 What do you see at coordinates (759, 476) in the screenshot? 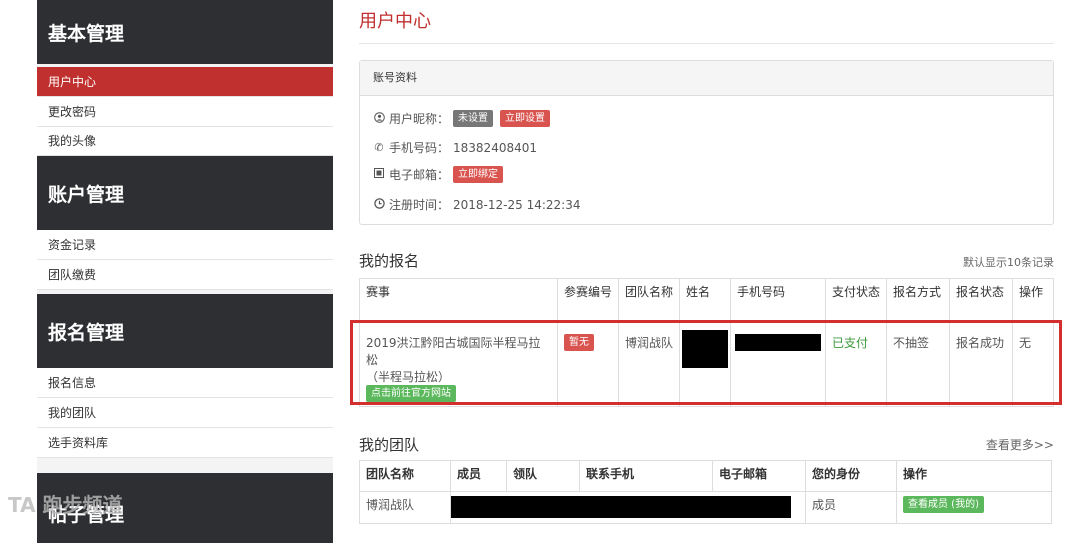
I see `header-email: 电子邮箱` at bounding box center [759, 476].